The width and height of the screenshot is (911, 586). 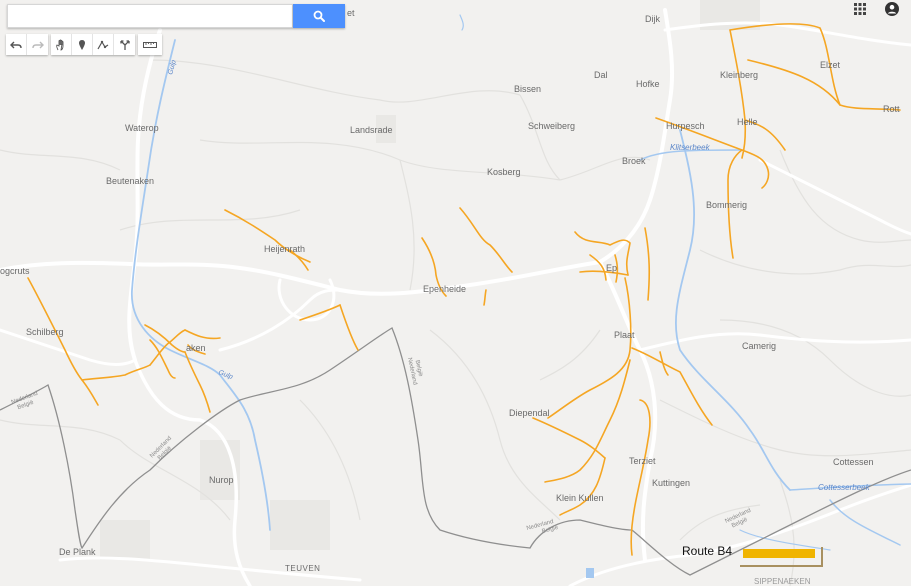 I want to click on place-plaat: Plaat, so click(x=624, y=335).